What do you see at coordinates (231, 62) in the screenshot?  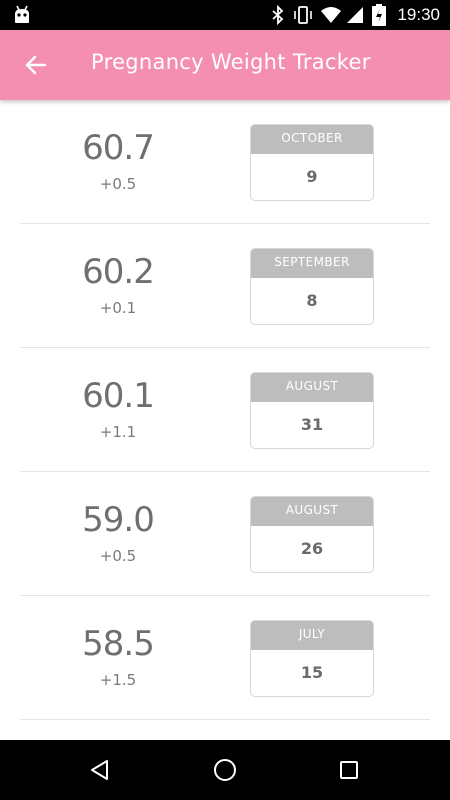 I see `page-title: Pregnancy Weight Tracker` at bounding box center [231, 62].